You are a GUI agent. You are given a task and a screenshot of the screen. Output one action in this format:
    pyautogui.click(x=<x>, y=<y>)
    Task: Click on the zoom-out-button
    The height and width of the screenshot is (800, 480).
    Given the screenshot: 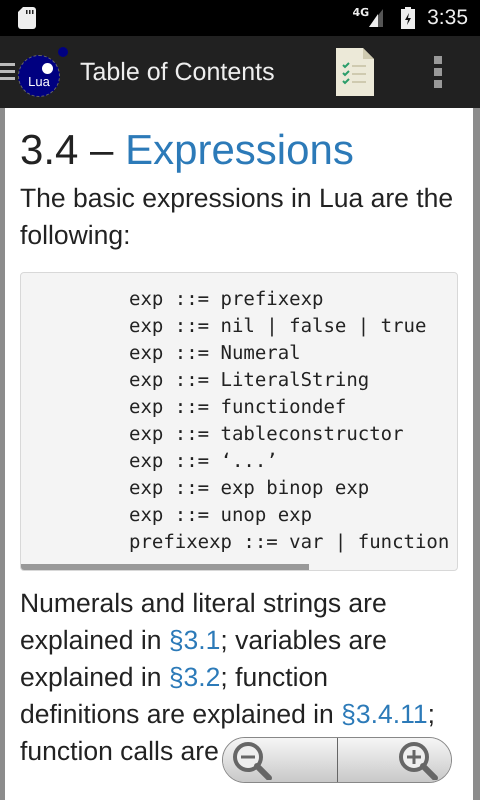 What is the action you would take?
    pyautogui.click(x=279, y=760)
    